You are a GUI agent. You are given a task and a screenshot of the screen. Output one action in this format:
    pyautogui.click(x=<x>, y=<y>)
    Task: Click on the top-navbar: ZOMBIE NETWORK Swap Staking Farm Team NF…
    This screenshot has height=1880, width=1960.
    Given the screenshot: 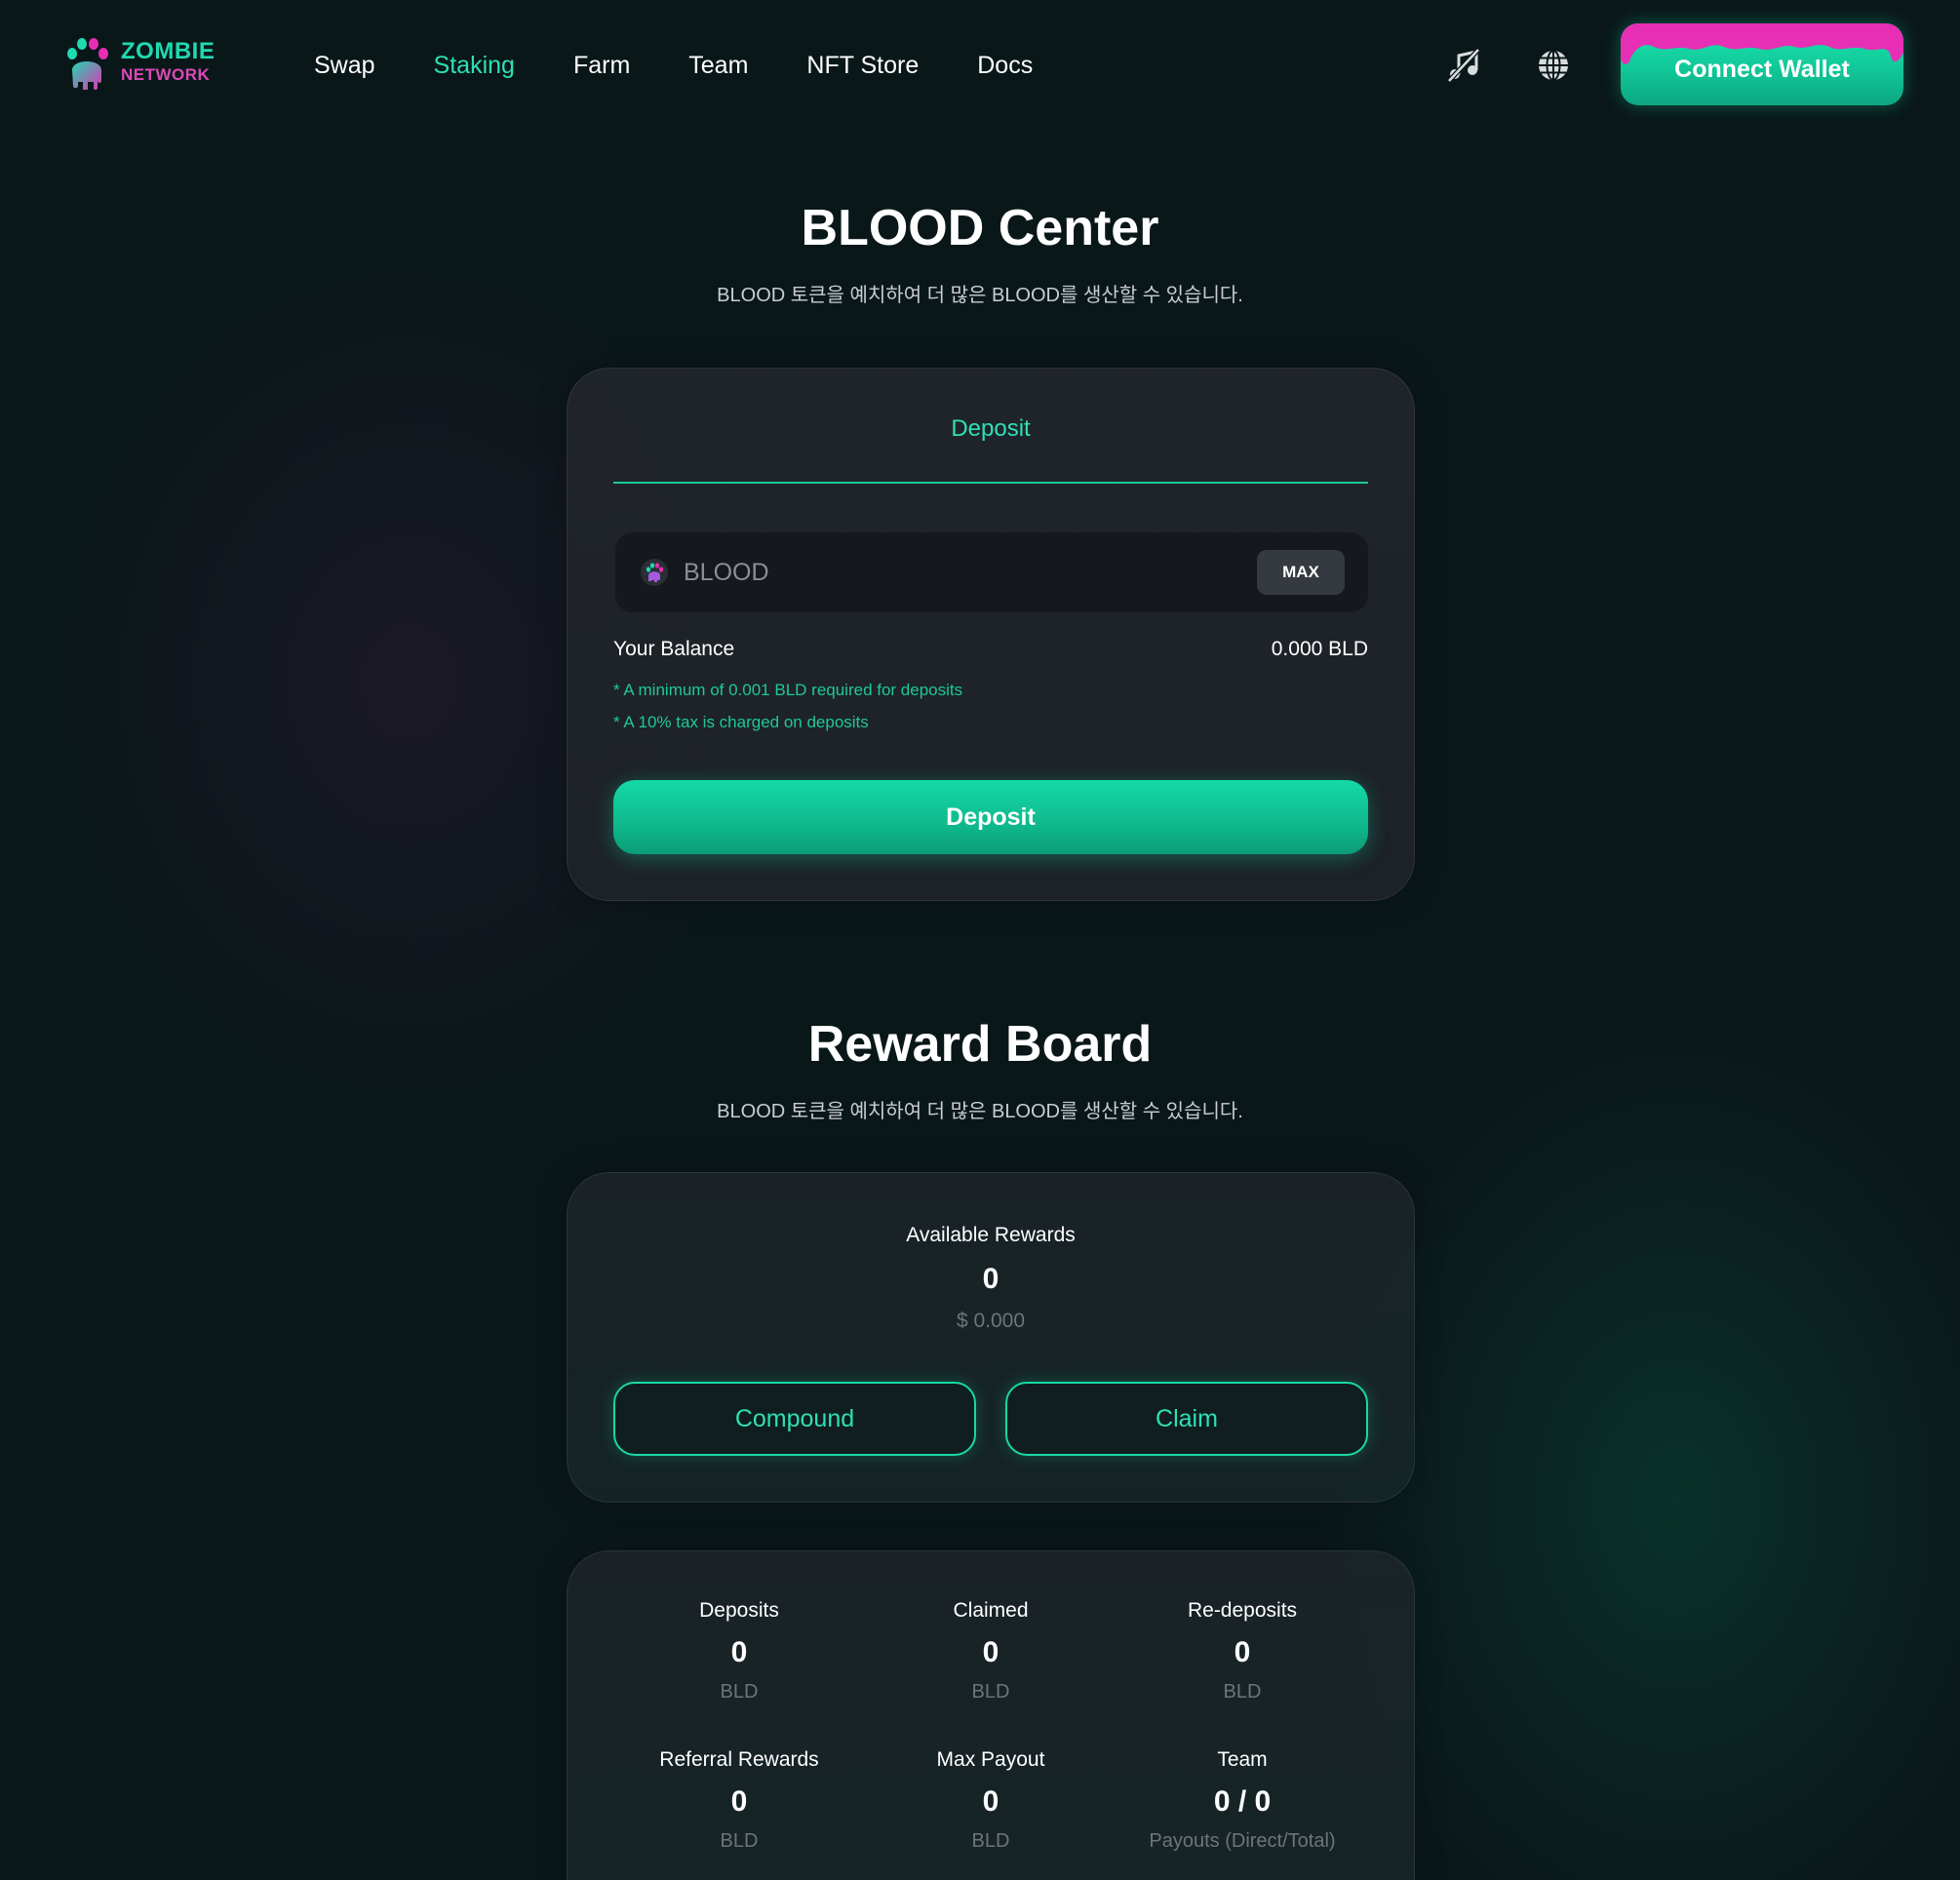 What is the action you would take?
    pyautogui.click(x=980, y=65)
    